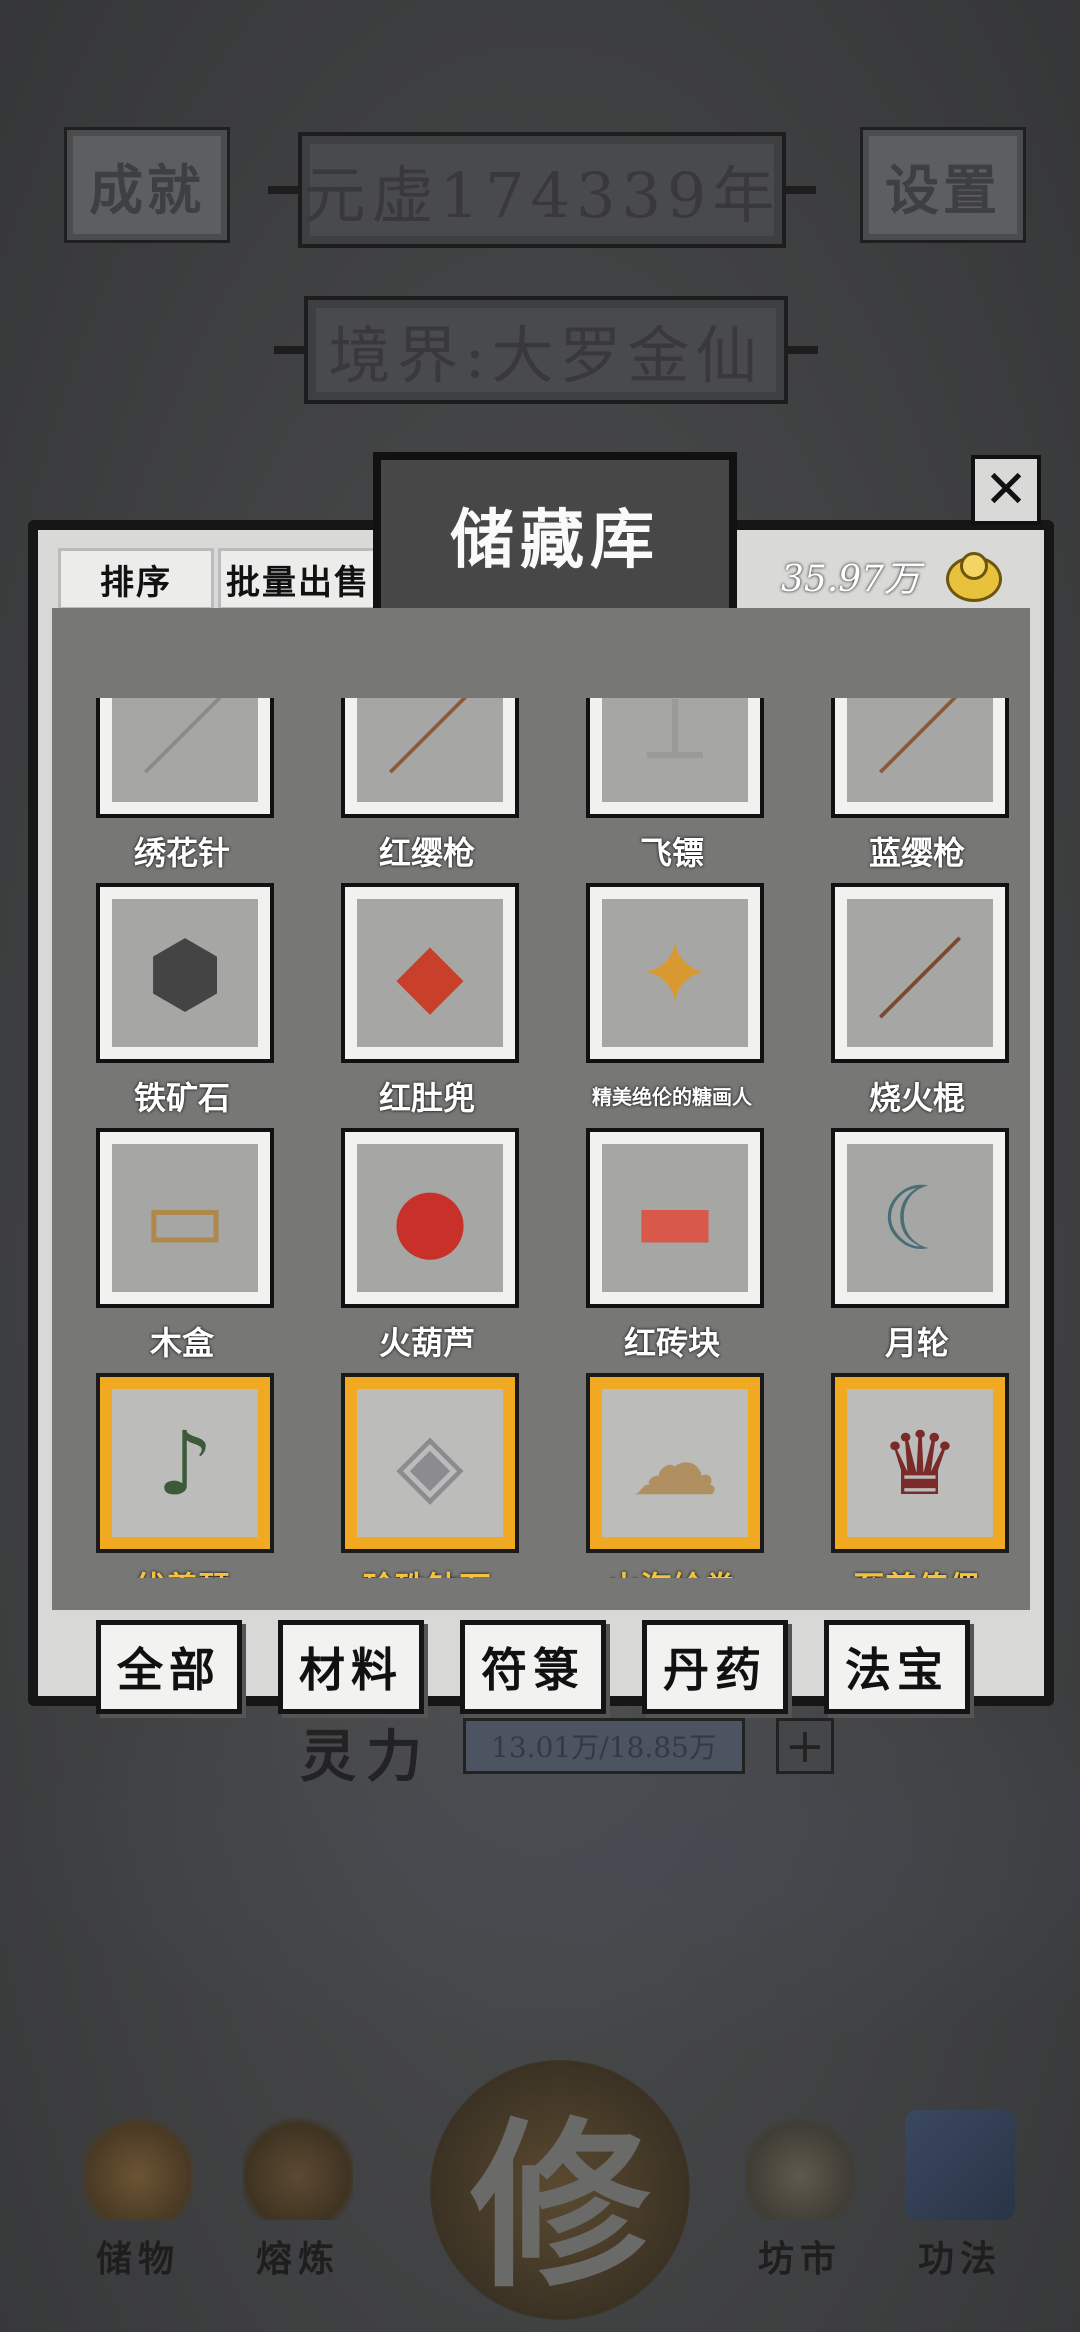 The image size is (1080, 2332). What do you see at coordinates (850, 579) in the screenshot?
I see `currency-amount: 35.97万` at bounding box center [850, 579].